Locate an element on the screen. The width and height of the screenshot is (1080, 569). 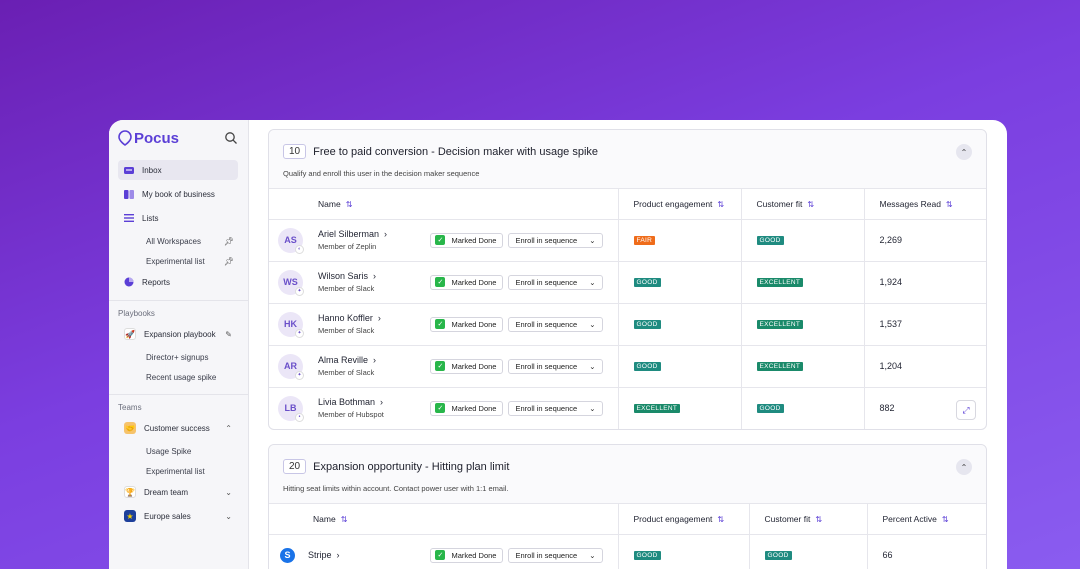
avatar: HK ✦ is located at coordinates (291, 324).